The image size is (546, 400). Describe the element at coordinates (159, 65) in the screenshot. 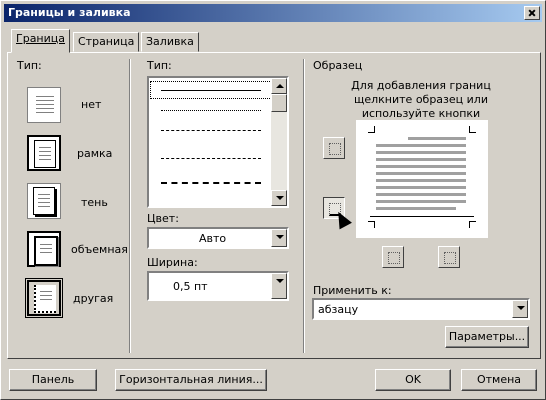

I see `style-label: Тип:` at that location.